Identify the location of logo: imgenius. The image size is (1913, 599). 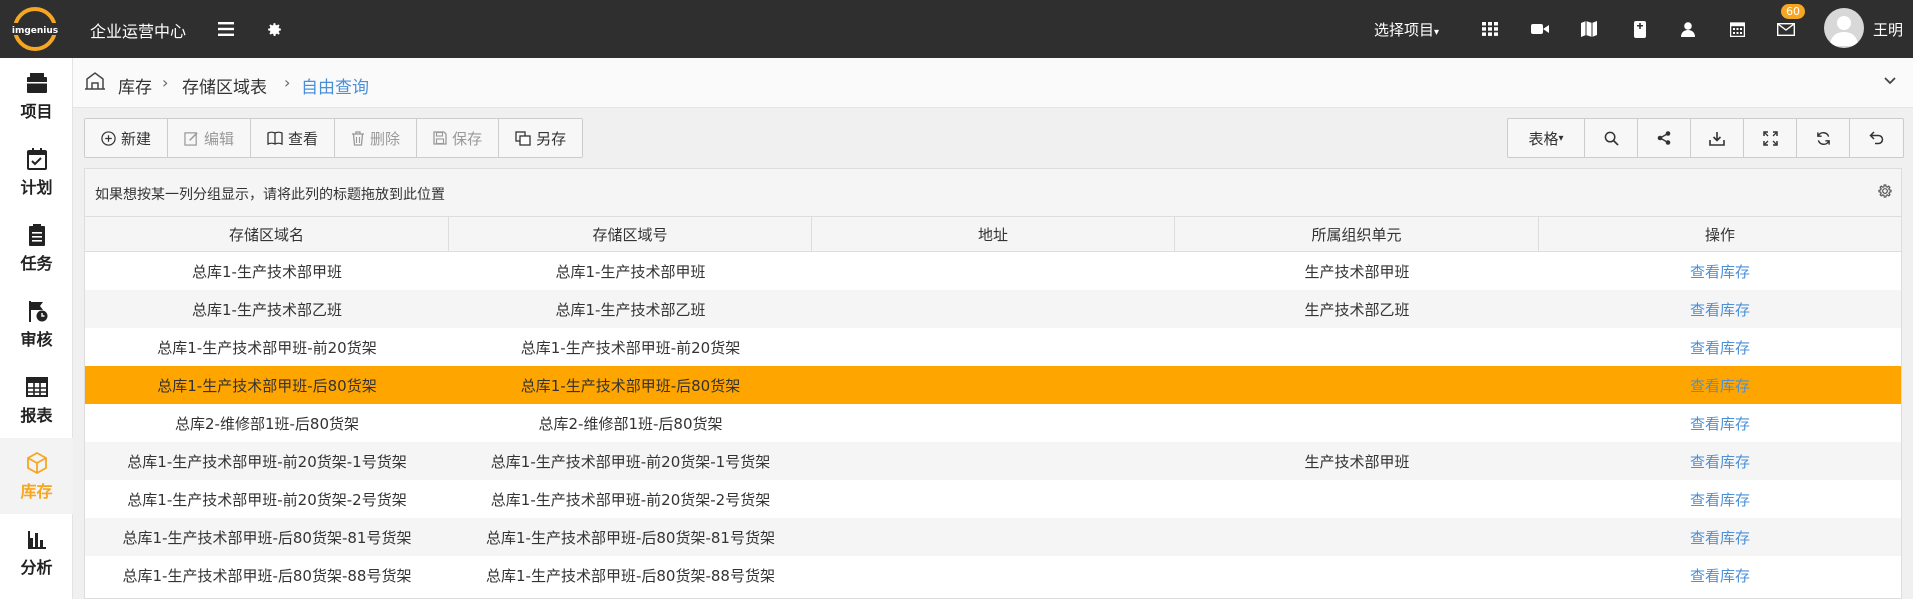
(35, 29).